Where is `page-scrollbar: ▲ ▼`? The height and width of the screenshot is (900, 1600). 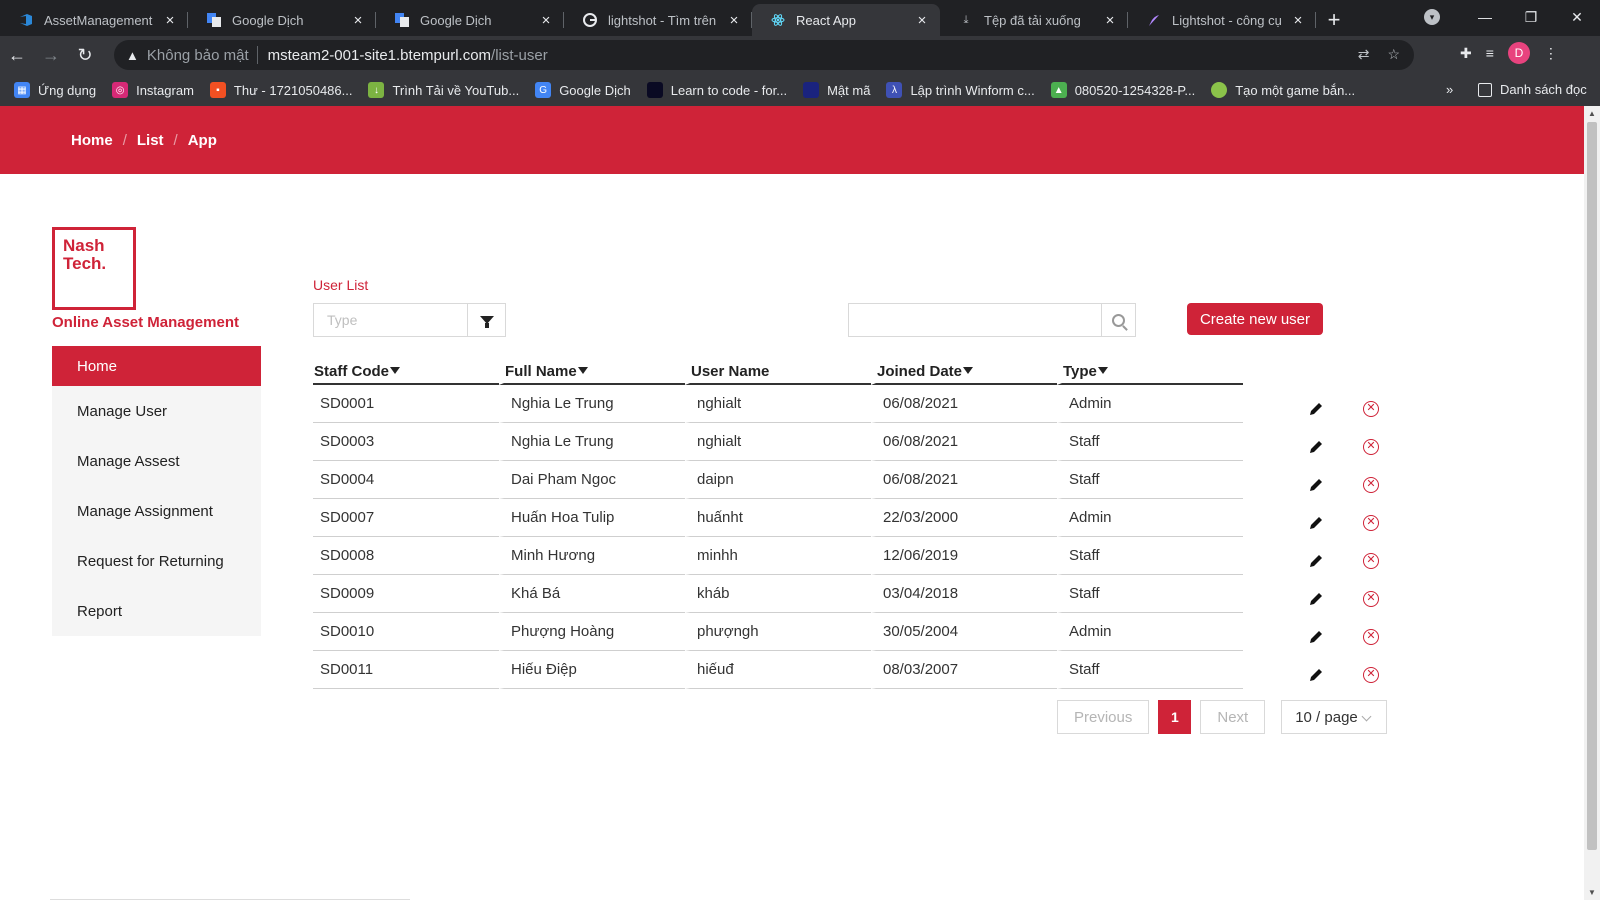
page-scrollbar: ▲ ▼ is located at coordinates (1592, 503).